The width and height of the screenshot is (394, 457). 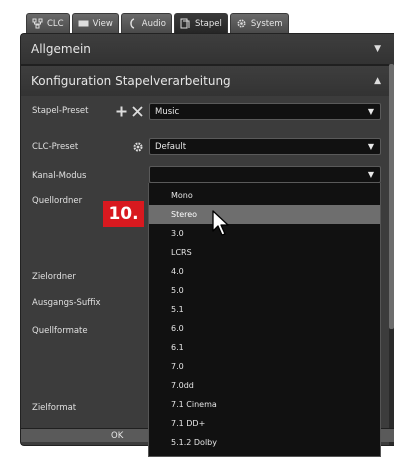 I want to click on section-general-header: Allgemein ▼, so click(x=207, y=49).